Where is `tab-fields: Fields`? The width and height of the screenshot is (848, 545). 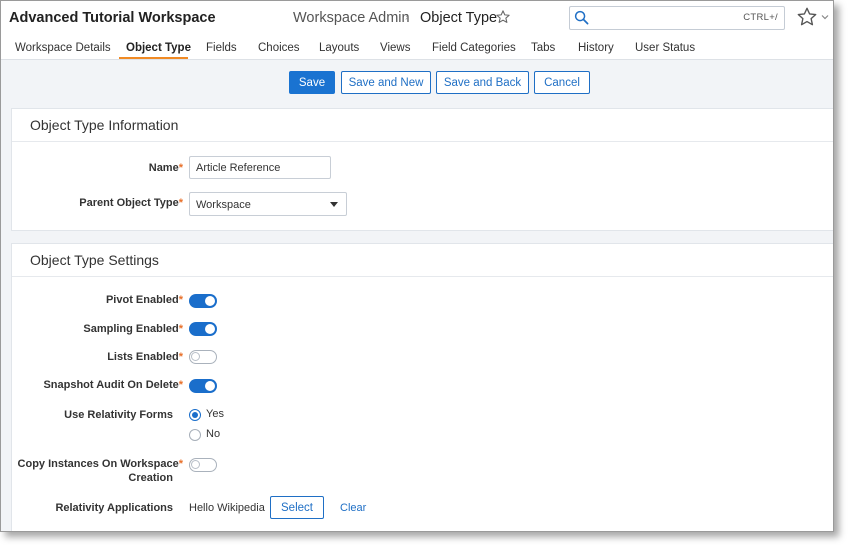
tab-fields: Fields is located at coordinates (221, 48).